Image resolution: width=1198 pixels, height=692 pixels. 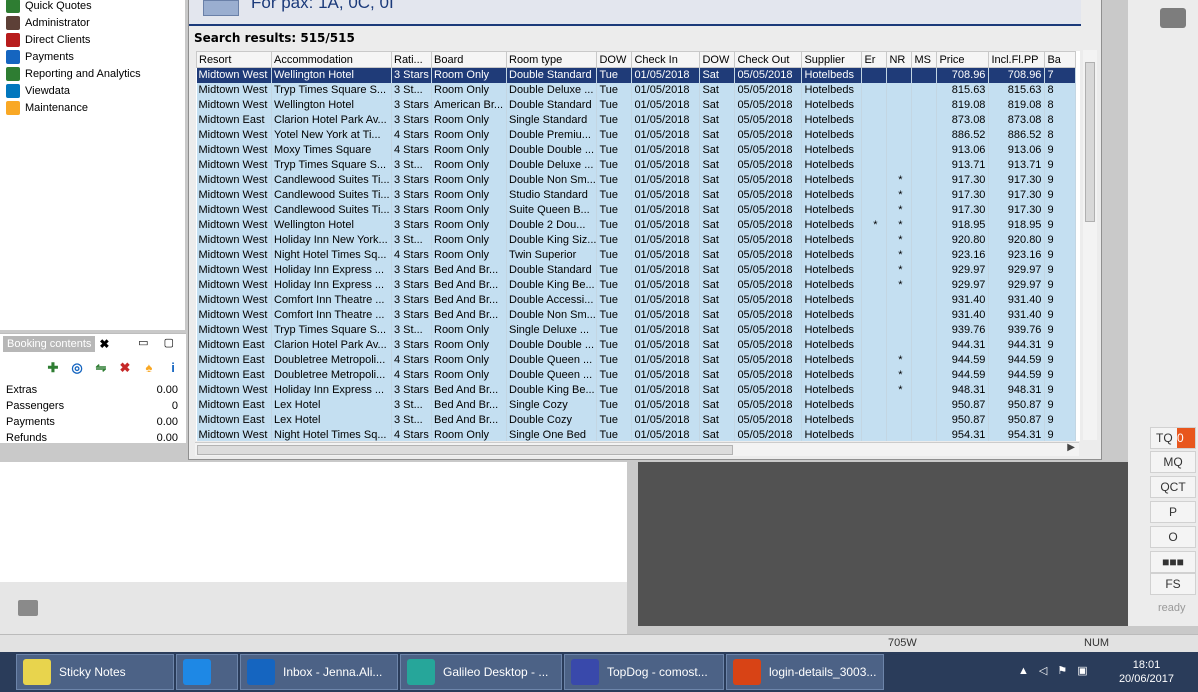 What do you see at coordinates (159, 342) in the screenshot?
I see `window-controls: ▭ ▢` at bounding box center [159, 342].